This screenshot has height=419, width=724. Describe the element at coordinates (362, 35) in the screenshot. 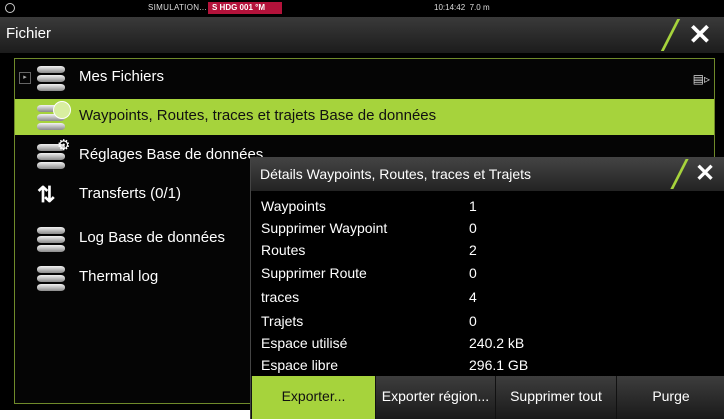

I see `title-bar: Fichier ✕` at that location.